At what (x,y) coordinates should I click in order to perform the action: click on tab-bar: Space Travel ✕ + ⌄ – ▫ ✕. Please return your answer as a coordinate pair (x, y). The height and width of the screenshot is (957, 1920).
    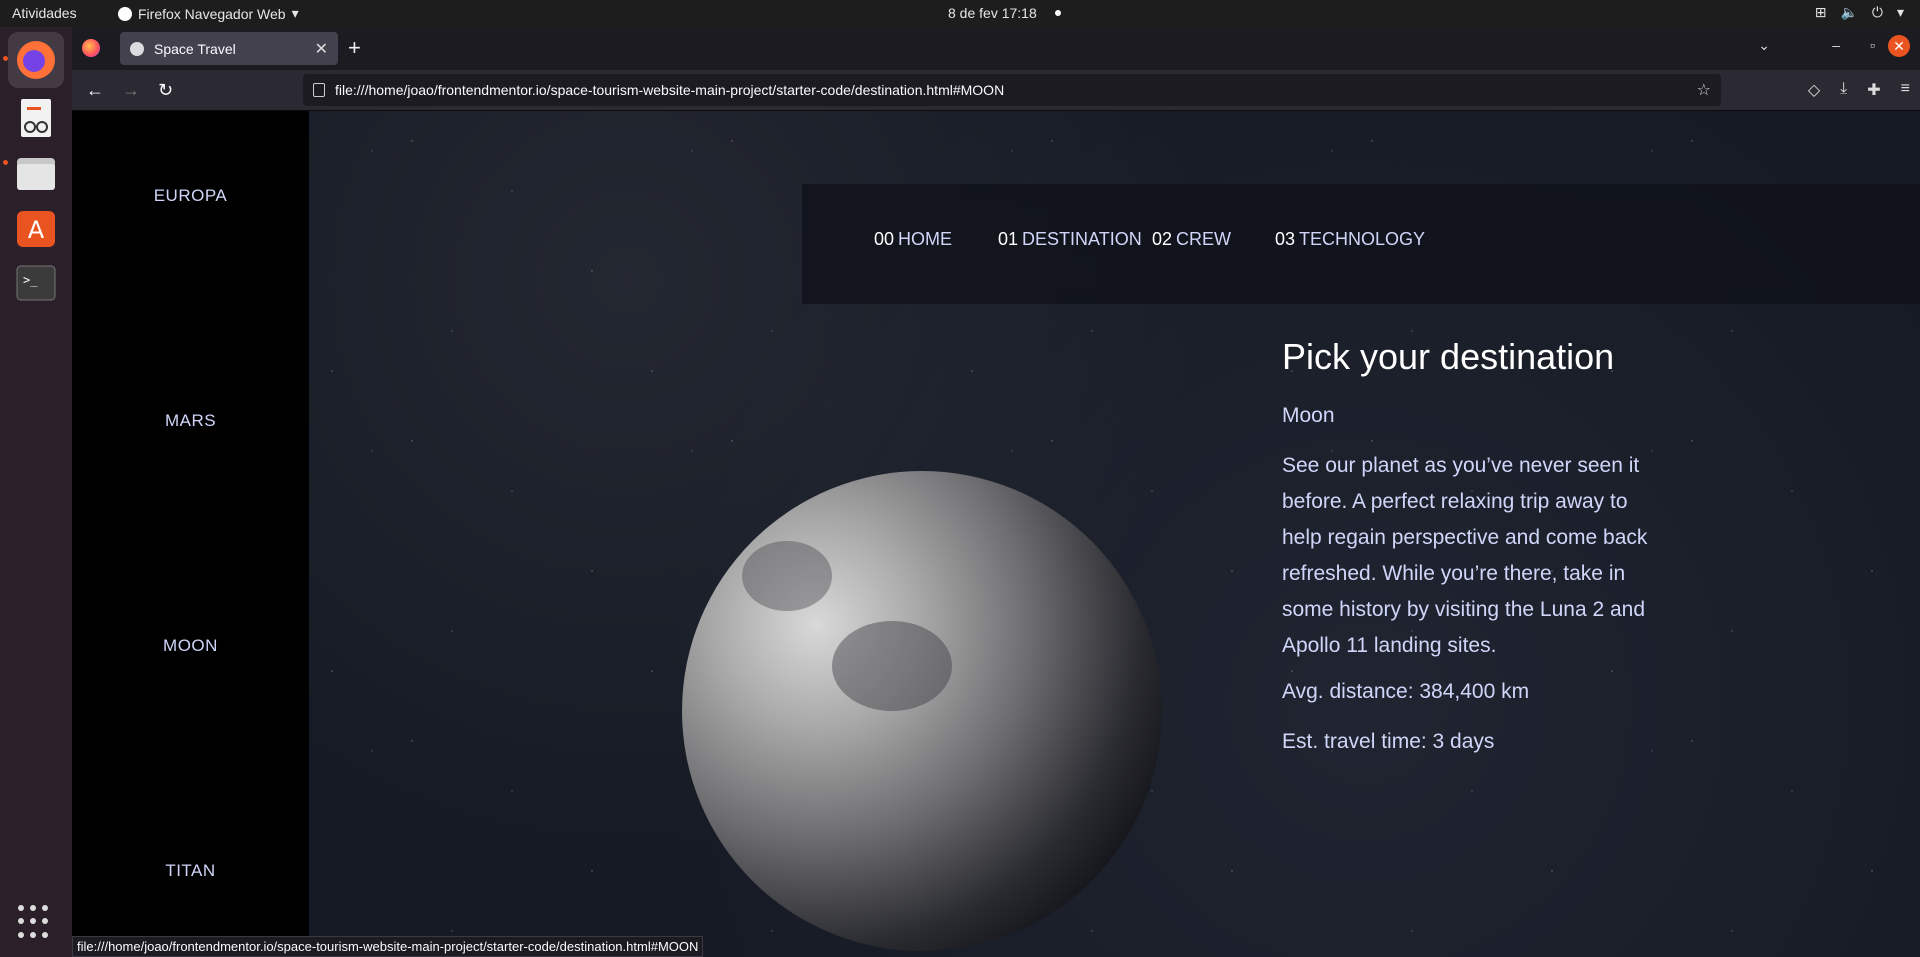
    Looking at the image, I should click on (996, 48).